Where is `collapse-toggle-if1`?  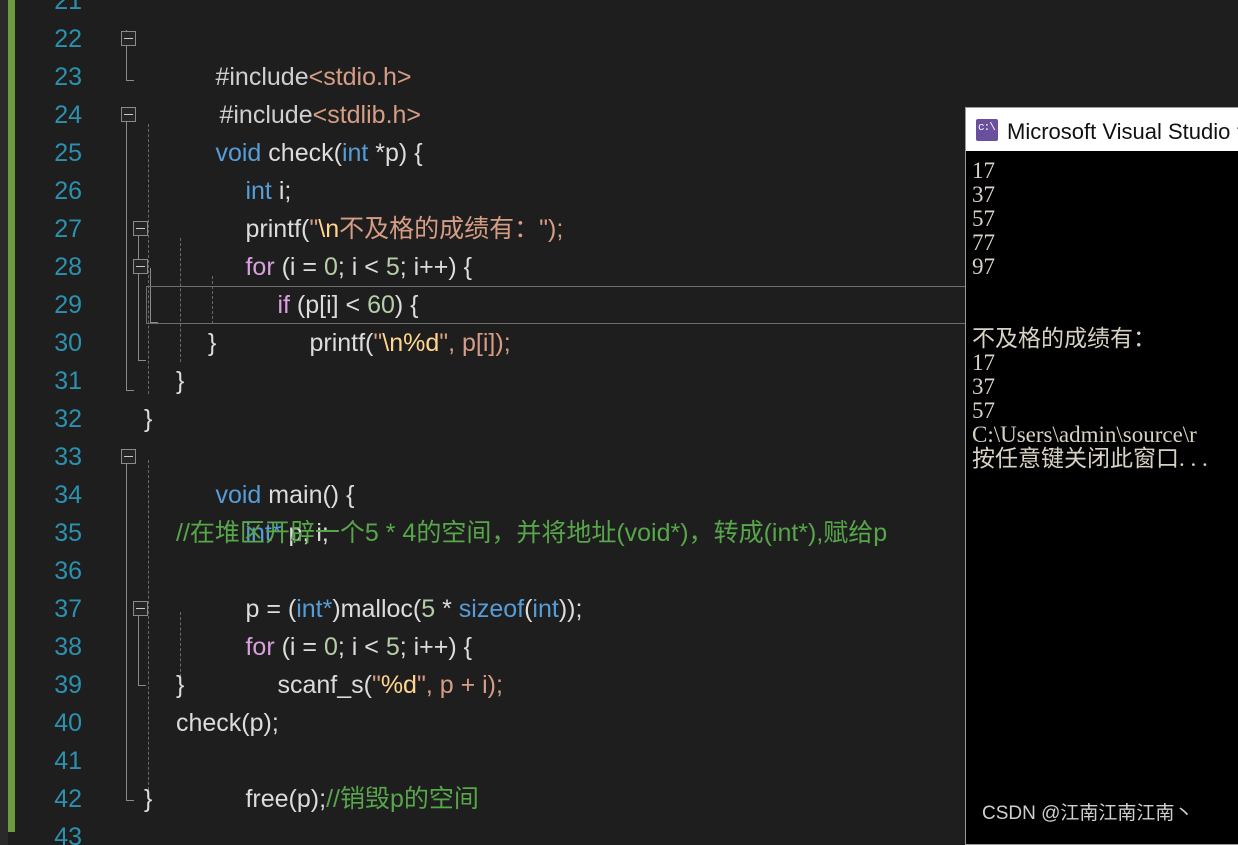 collapse-toggle-if1 is located at coordinates (144, 267).